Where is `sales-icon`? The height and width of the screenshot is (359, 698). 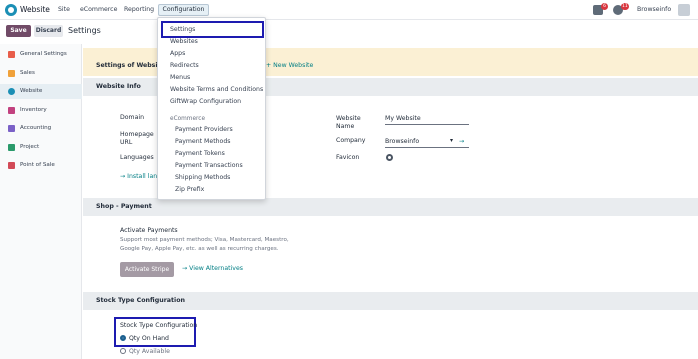 sales-icon is located at coordinates (11, 73).